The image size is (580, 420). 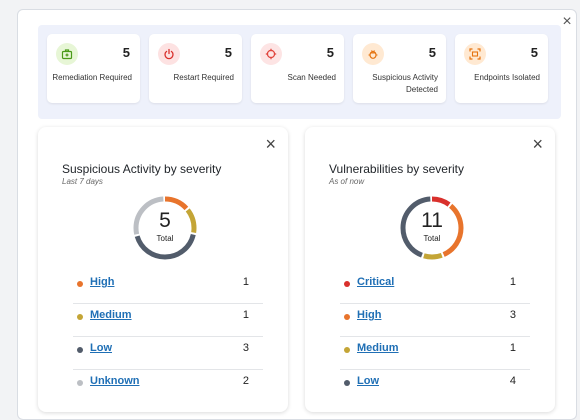 I want to click on severity-row: Unknown 2, so click(x=168, y=385).